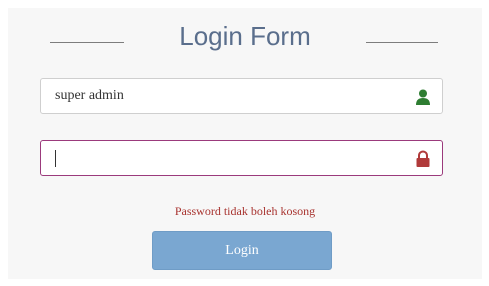 This screenshot has height=286, width=489. Describe the element at coordinates (423, 159) in the screenshot. I see `lock-icon` at that location.